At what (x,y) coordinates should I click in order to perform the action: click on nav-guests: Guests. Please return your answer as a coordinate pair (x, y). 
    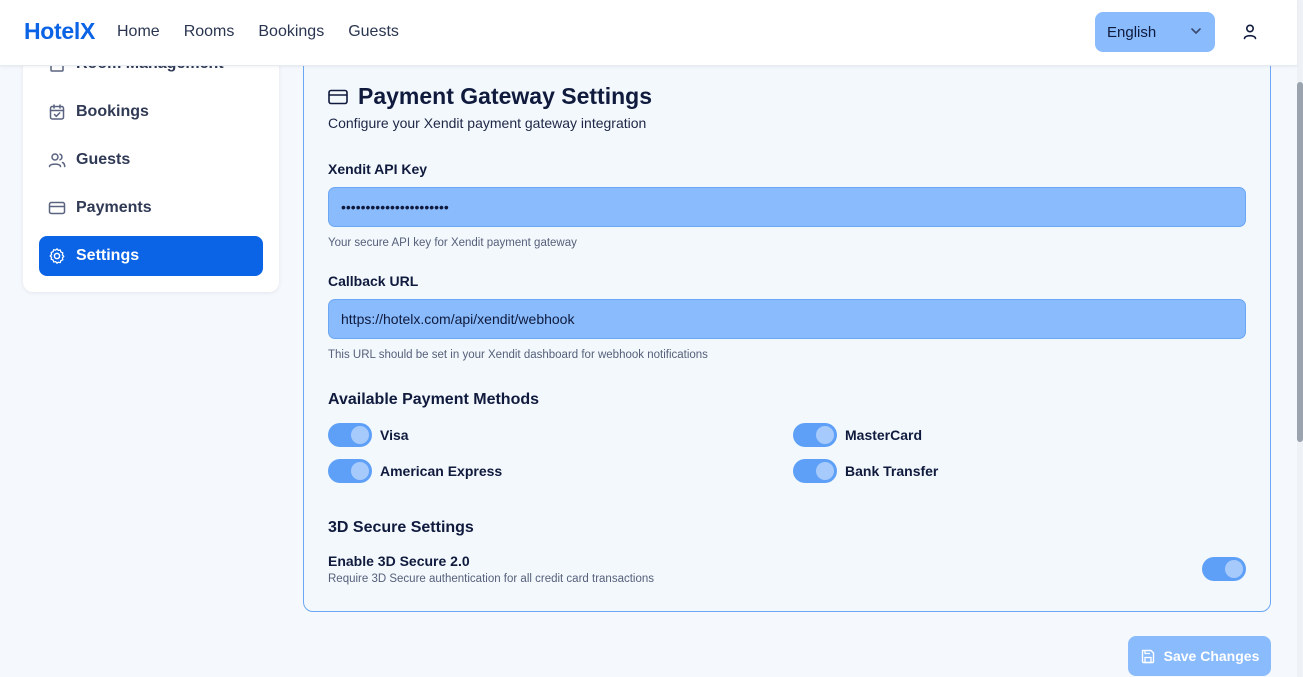
    Looking at the image, I should click on (373, 32).